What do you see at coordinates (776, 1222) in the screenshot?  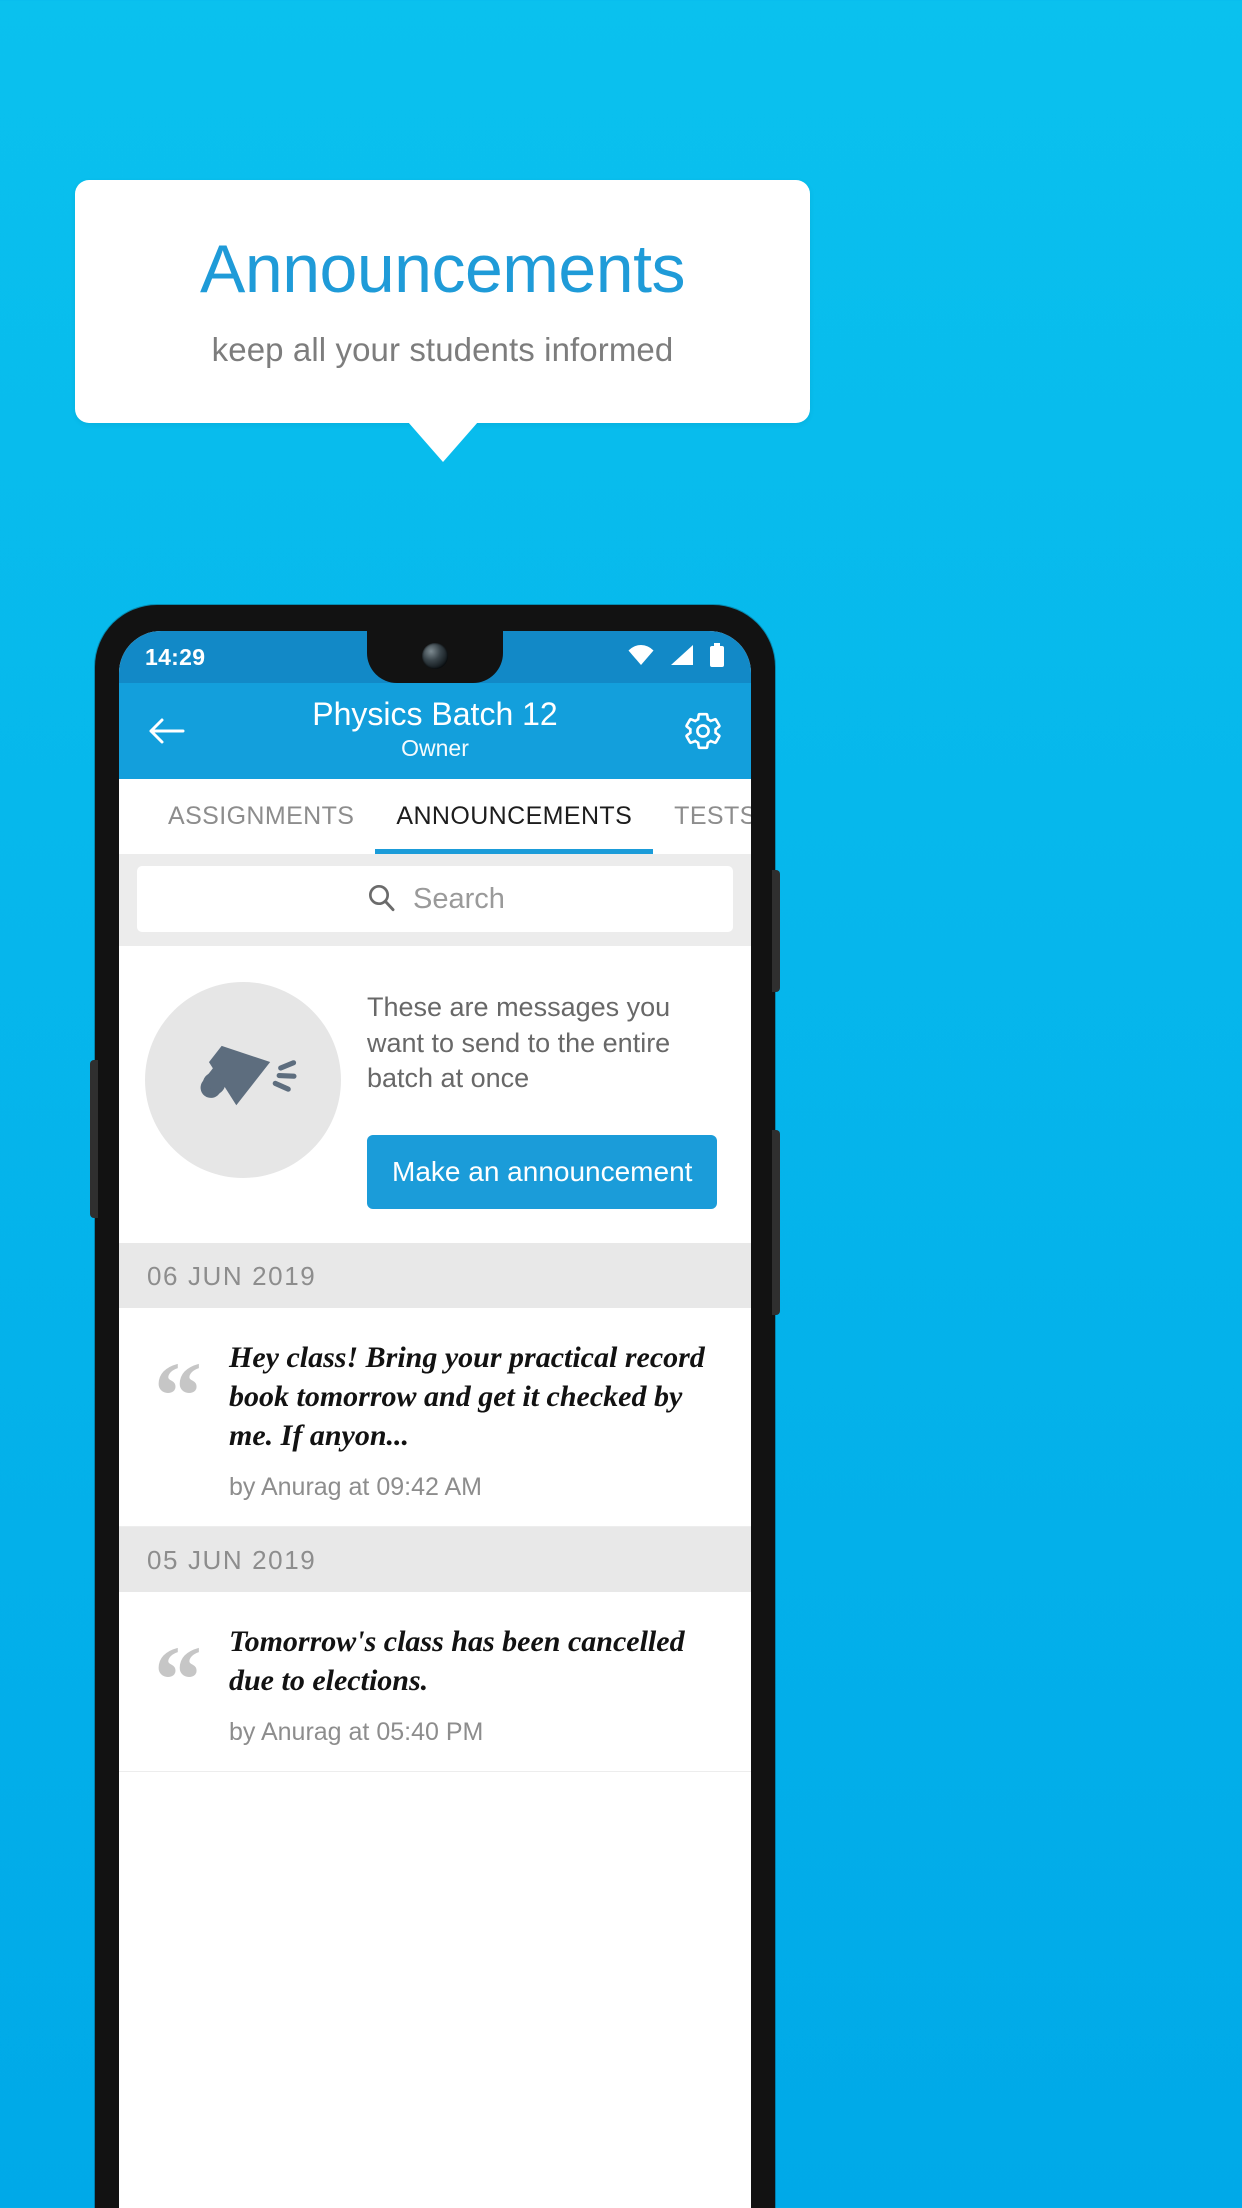 I see `phone-power-button` at bounding box center [776, 1222].